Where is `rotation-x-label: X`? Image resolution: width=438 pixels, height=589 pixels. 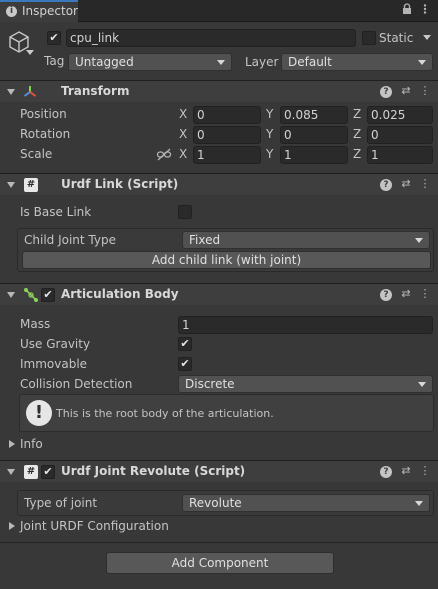
rotation-x-label: X is located at coordinates (183, 134).